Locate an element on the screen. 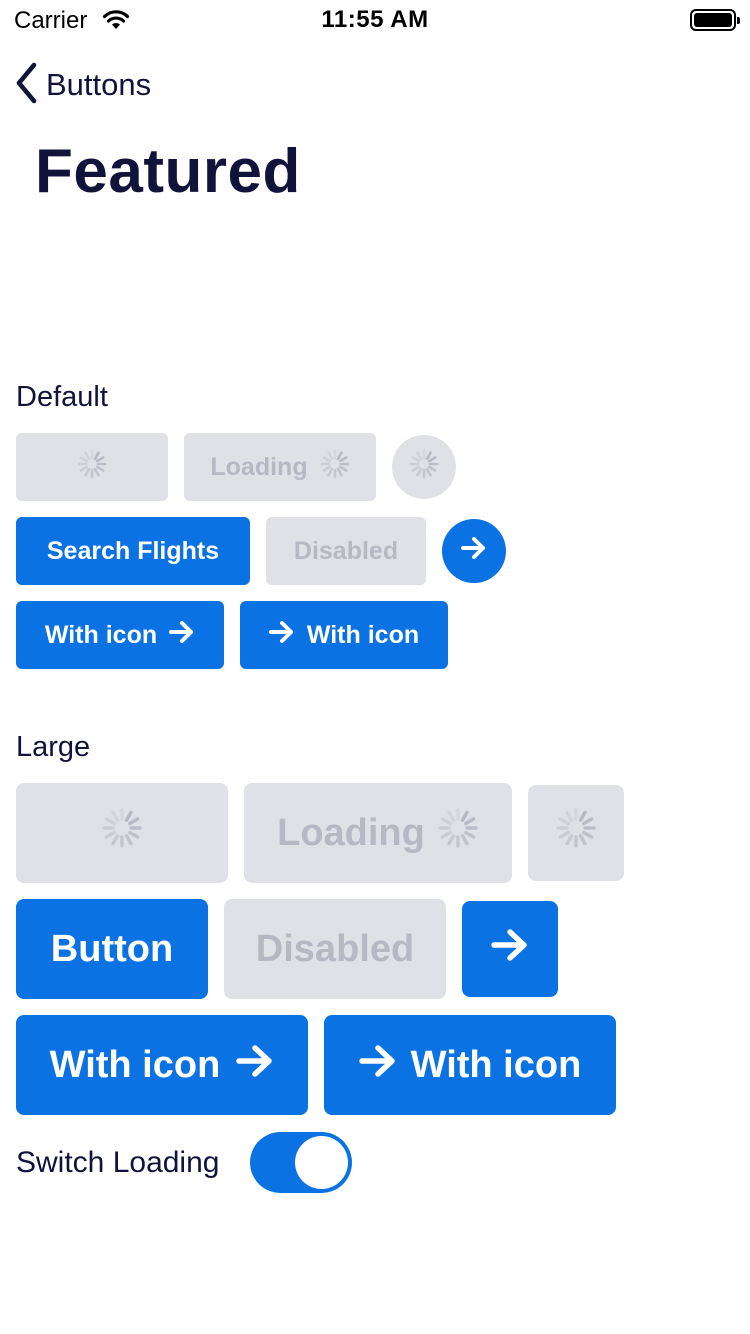 This screenshot has width=750, height=1334. section-label-large: Large is located at coordinates (53, 747).